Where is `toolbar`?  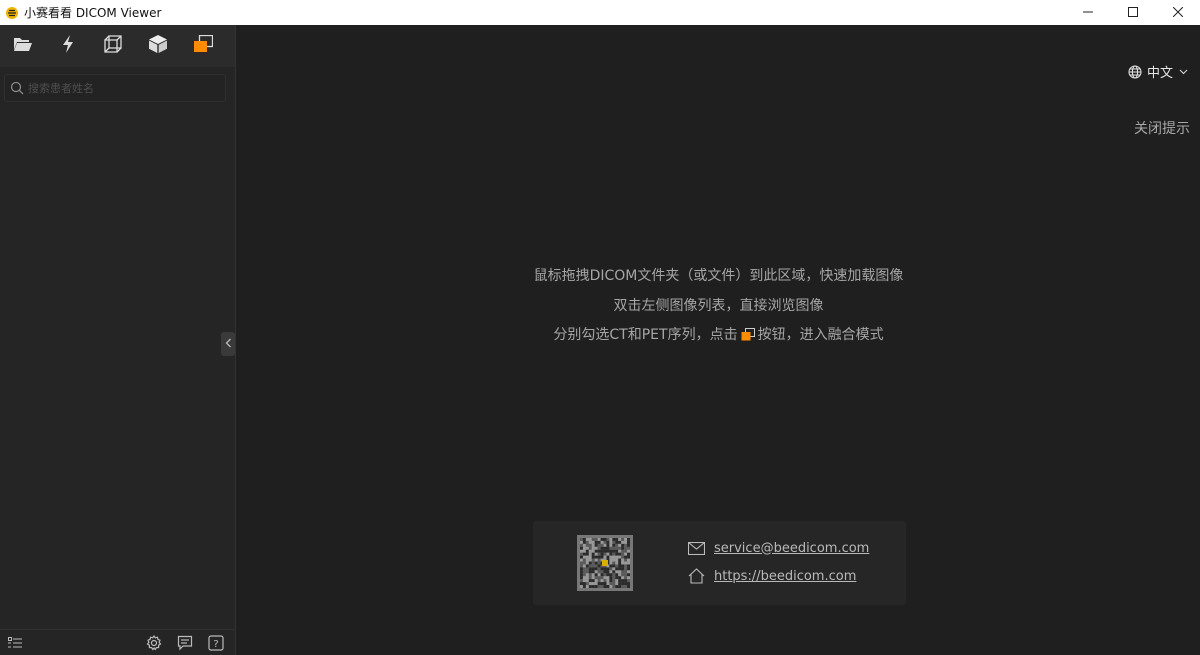
toolbar is located at coordinates (117, 46).